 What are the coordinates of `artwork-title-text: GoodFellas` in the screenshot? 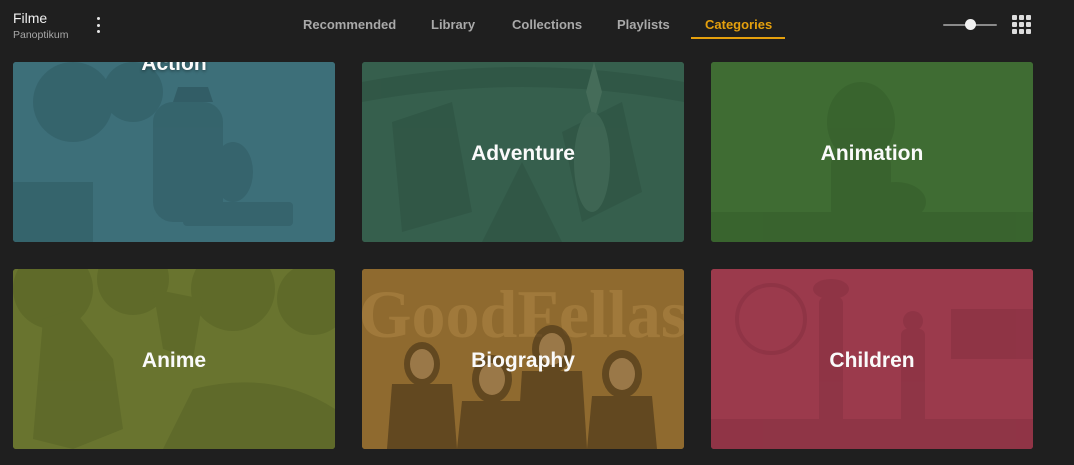 It's located at (523, 314).